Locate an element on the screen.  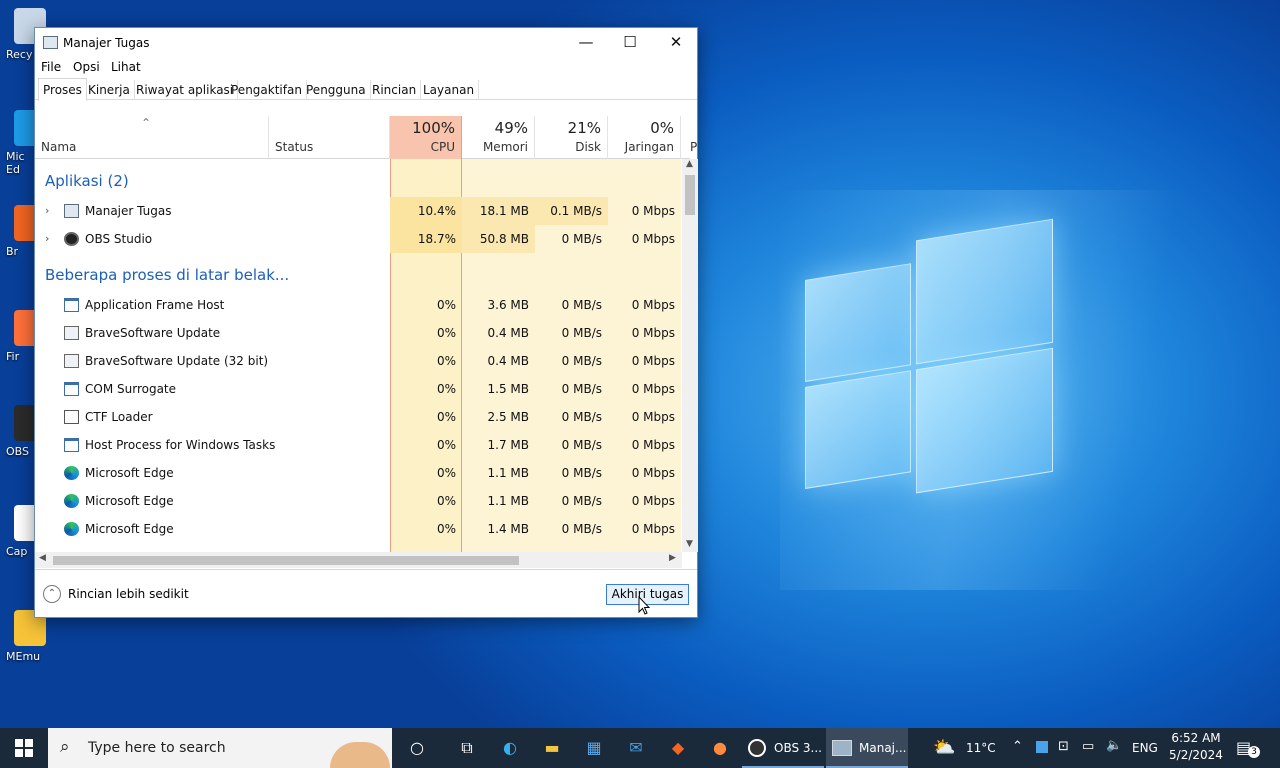
taskbar-search-box: ⌕ Type here to search is located at coordinates (220, 748).